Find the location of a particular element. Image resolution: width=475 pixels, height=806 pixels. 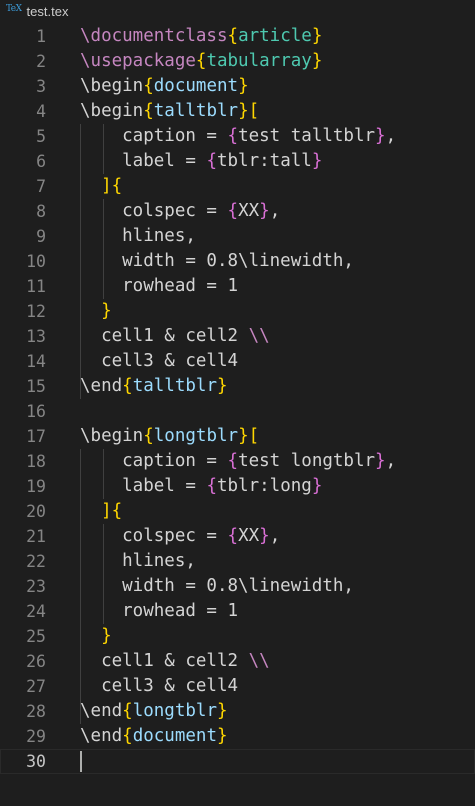

code-line: 4 \begin{talltblr}[ is located at coordinates (237, 111).